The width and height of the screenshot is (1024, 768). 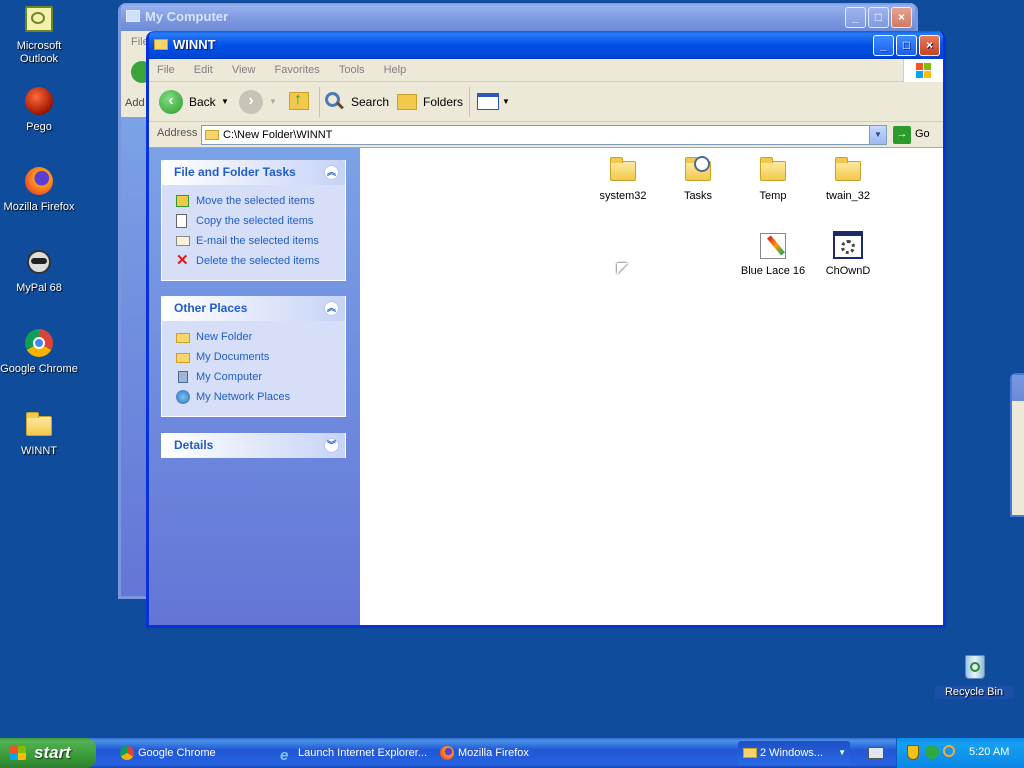 I want to click on desktop-icon-label: Outlook, so click(x=39, y=59).